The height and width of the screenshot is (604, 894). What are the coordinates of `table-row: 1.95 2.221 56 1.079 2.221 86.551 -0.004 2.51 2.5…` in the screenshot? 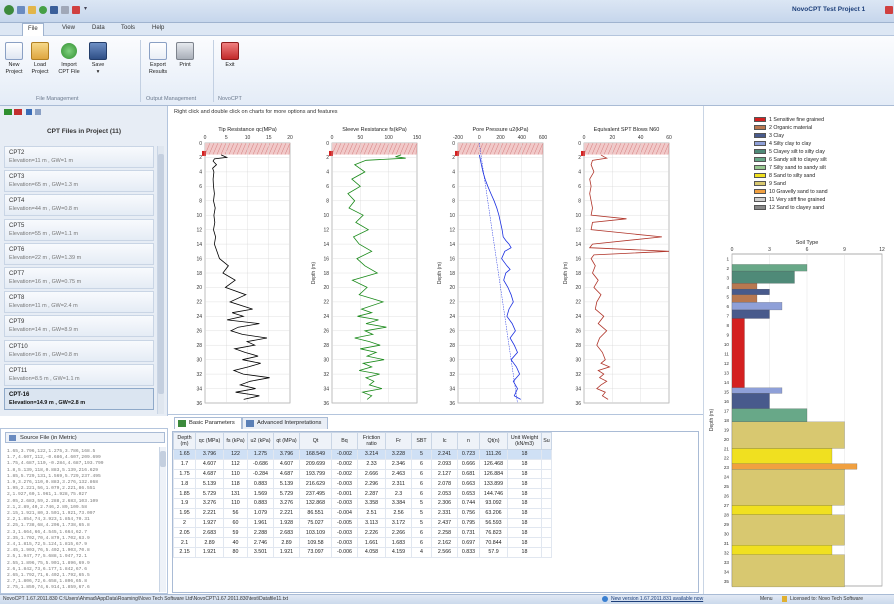 It's located at (362, 513).